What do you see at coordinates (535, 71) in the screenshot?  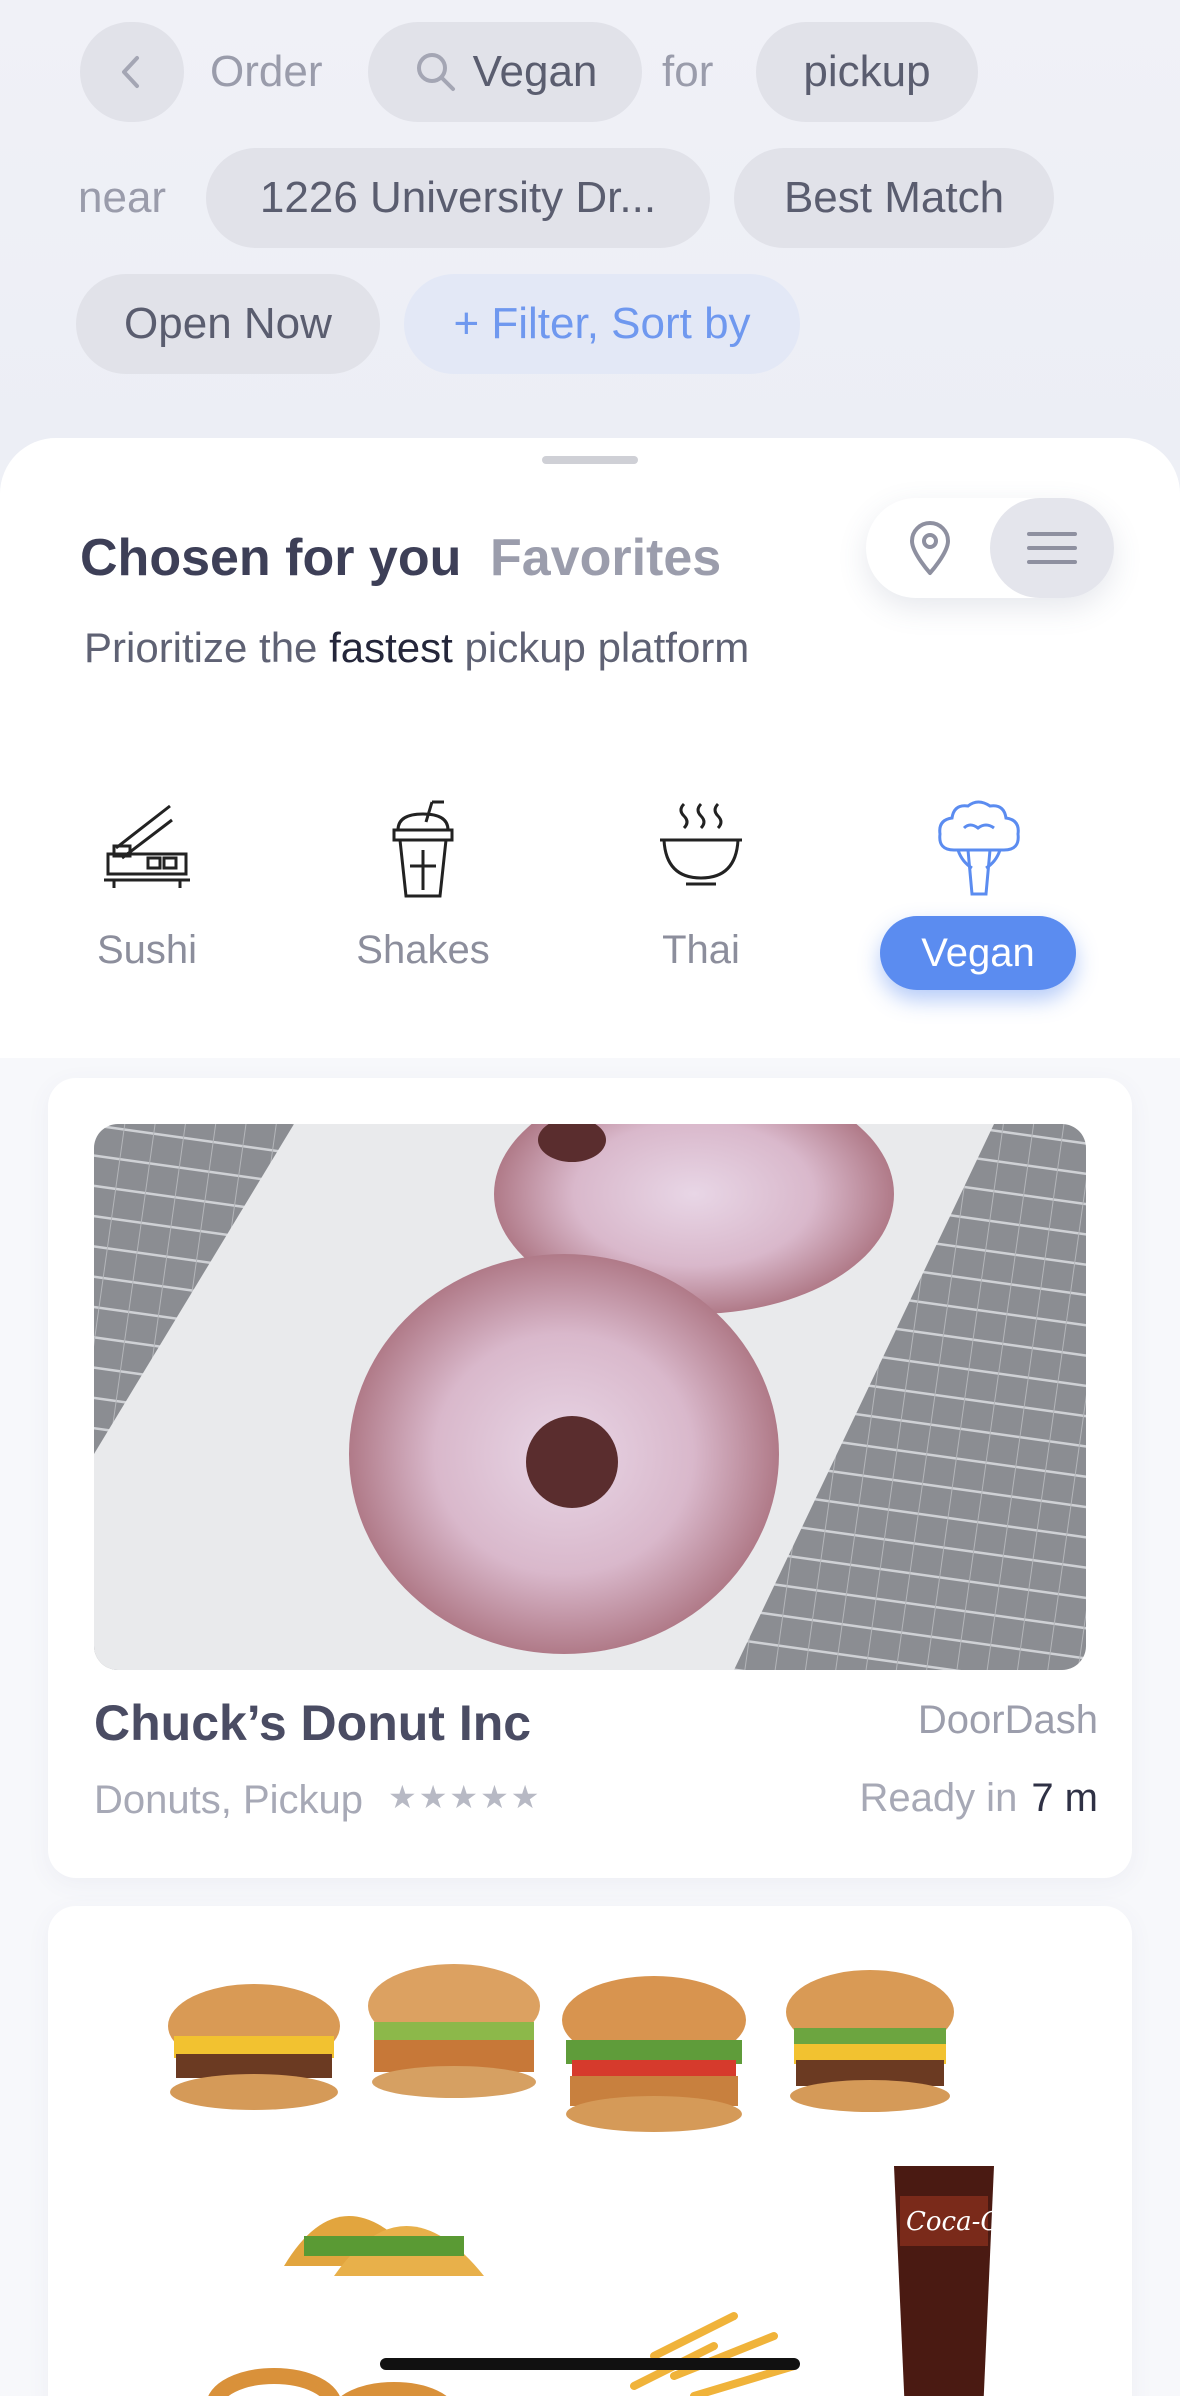 I see `search-value: Vegan` at bounding box center [535, 71].